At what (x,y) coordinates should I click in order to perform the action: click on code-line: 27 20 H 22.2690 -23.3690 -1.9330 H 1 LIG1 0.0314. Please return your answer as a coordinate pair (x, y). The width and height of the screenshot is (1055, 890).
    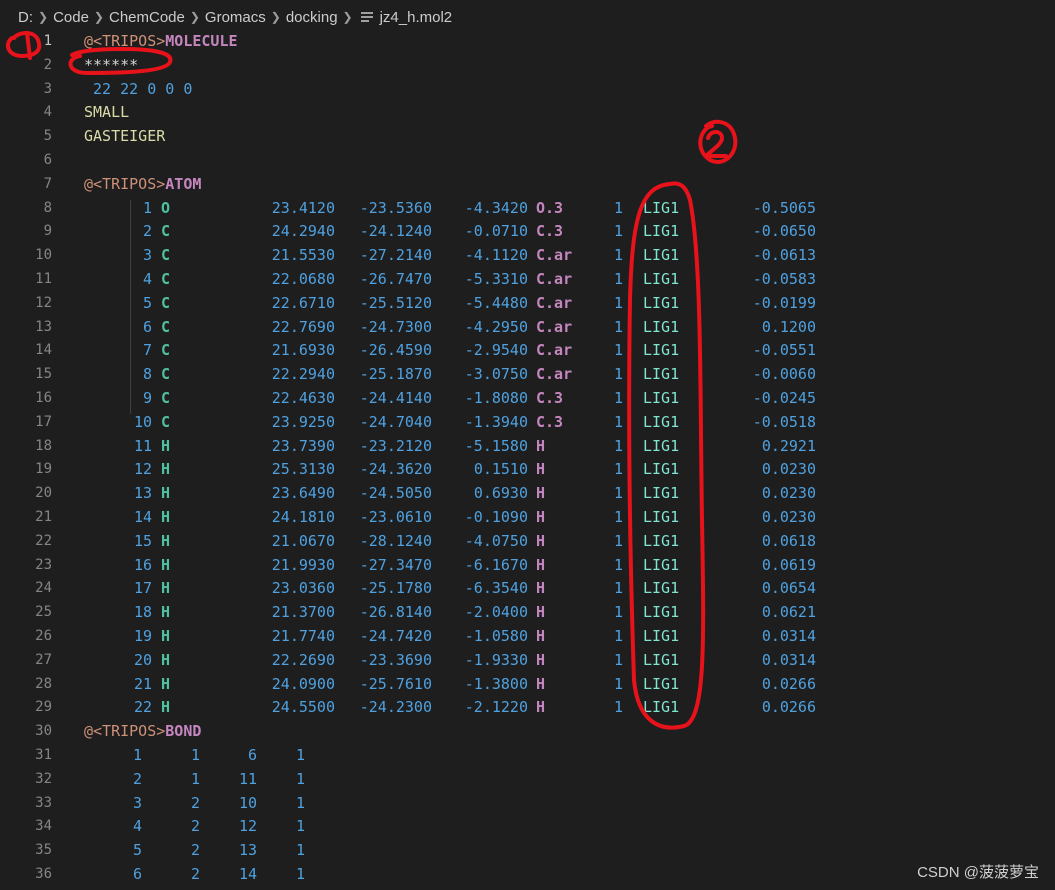
    Looking at the image, I should click on (527, 660).